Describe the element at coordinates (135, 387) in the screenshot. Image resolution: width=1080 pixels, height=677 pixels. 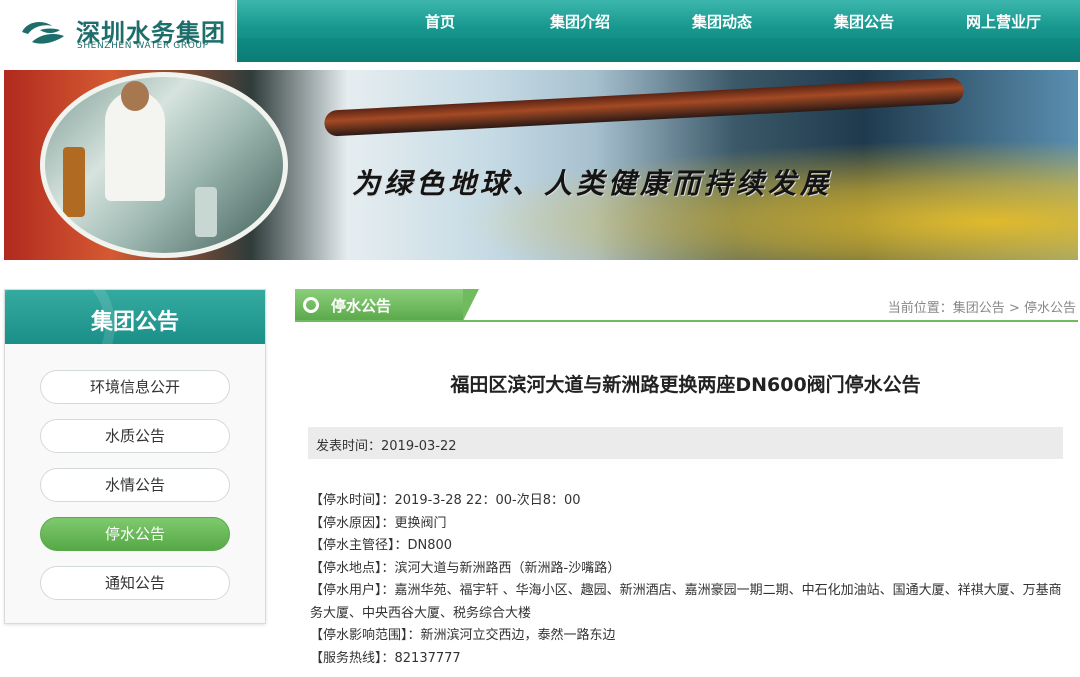
I see `sidebar-item-environment-info: 环境信息公开` at that location.